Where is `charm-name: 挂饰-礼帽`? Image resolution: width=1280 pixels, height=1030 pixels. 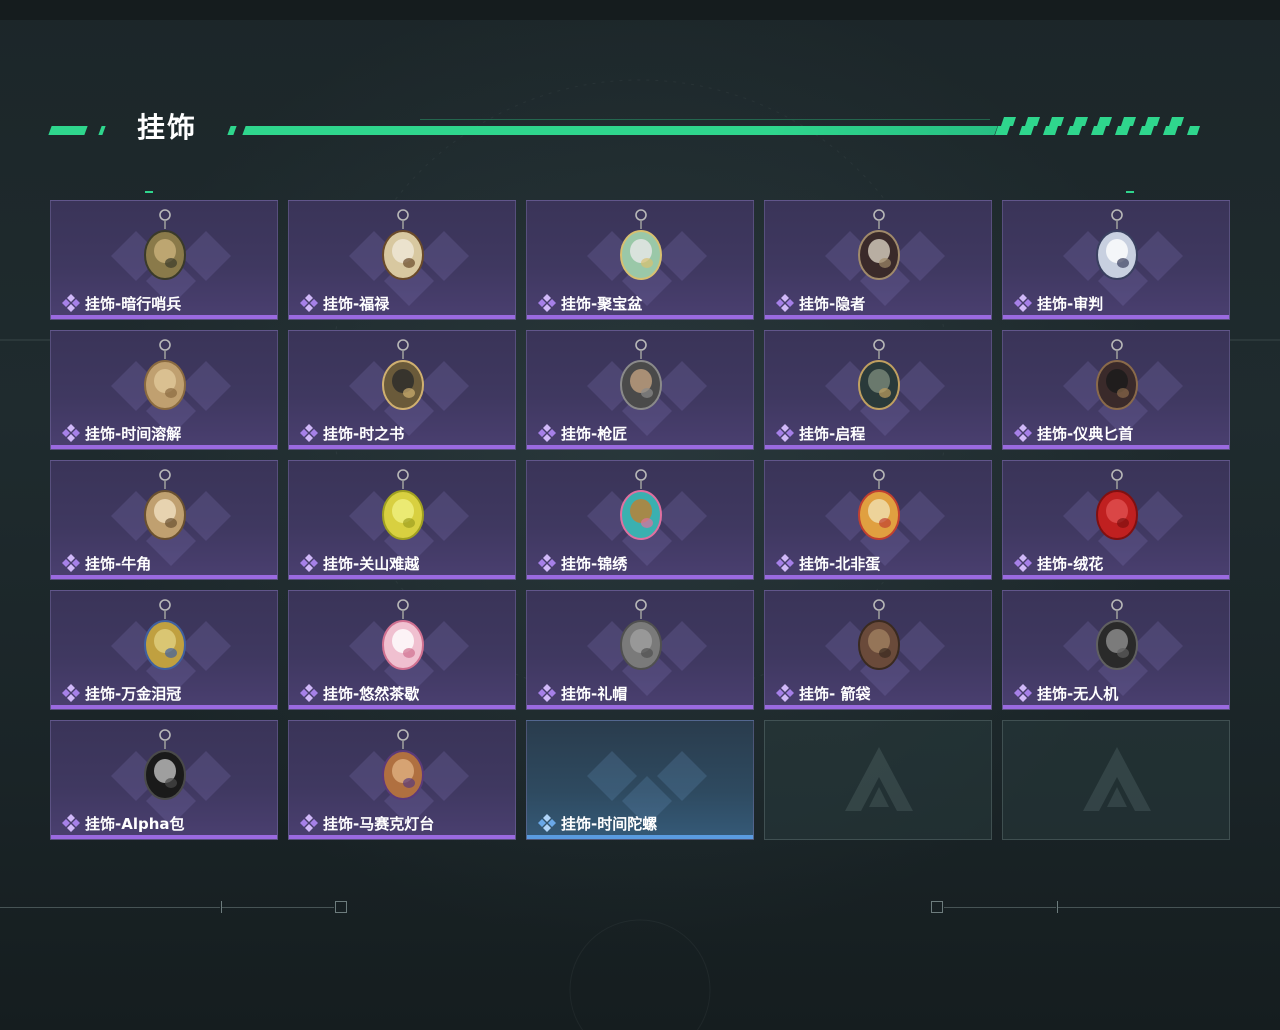 charm-name: 挂饰-礼帽 is located at coordinates (594, 693).